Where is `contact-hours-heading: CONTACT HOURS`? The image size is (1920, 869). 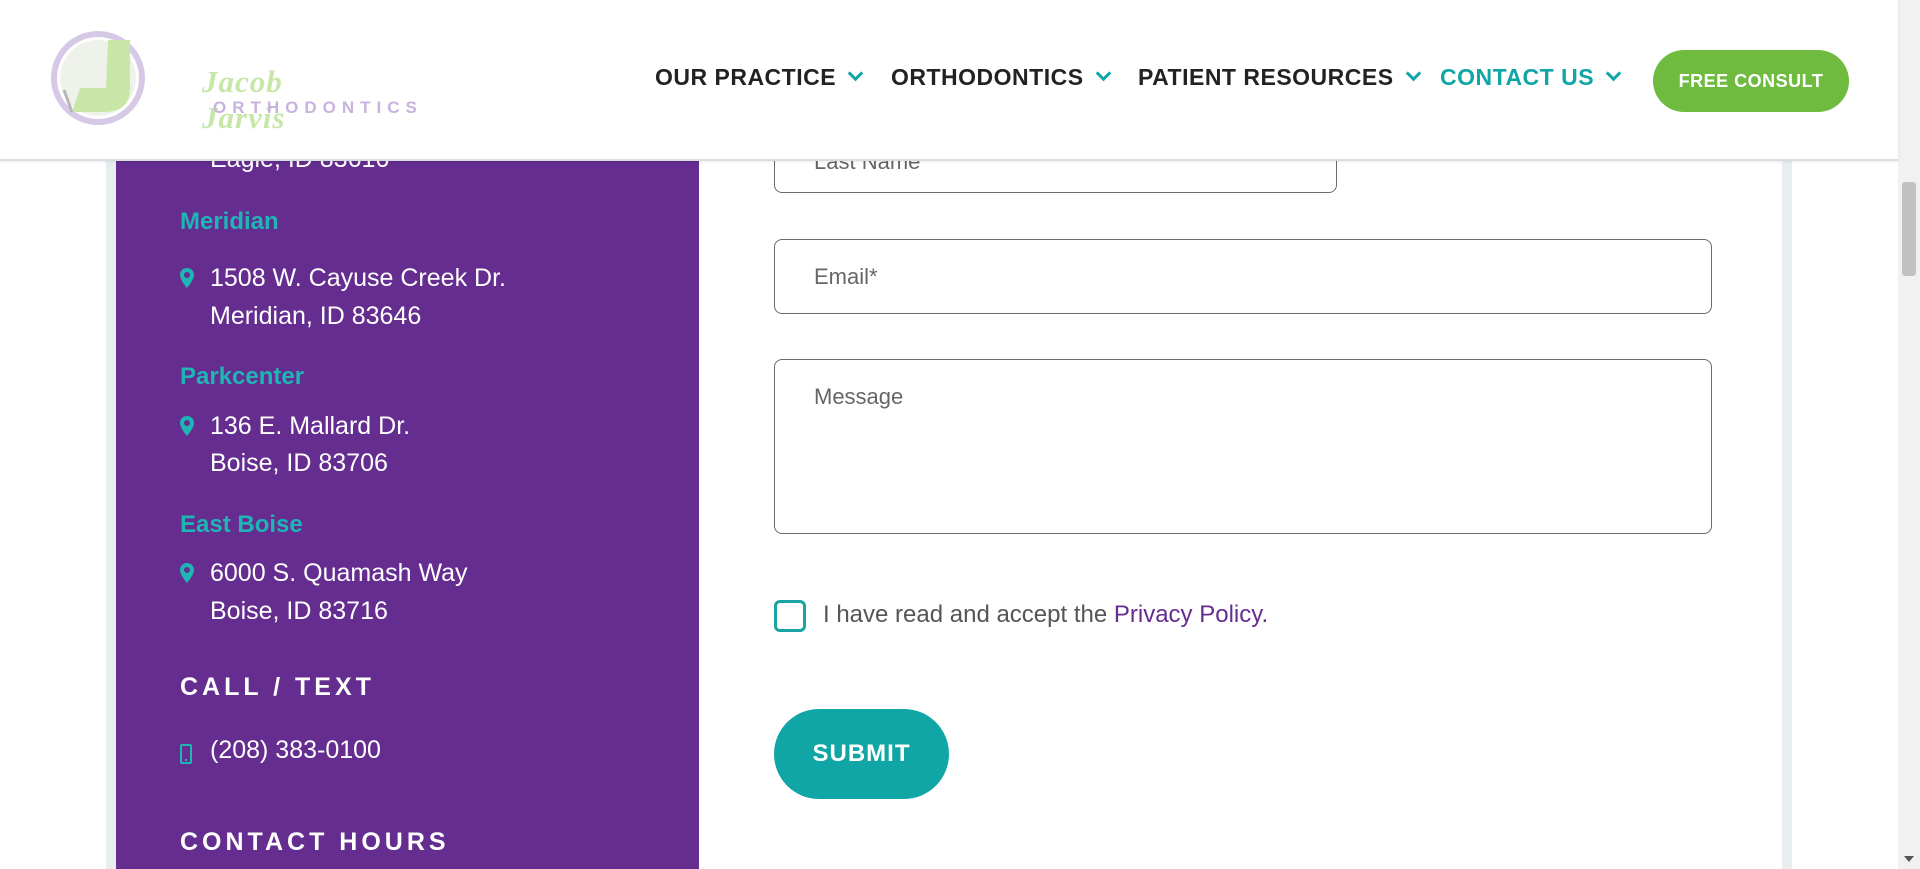 contact-hours-heading: CONTACT HOURS is located at coordinates (315, 842).